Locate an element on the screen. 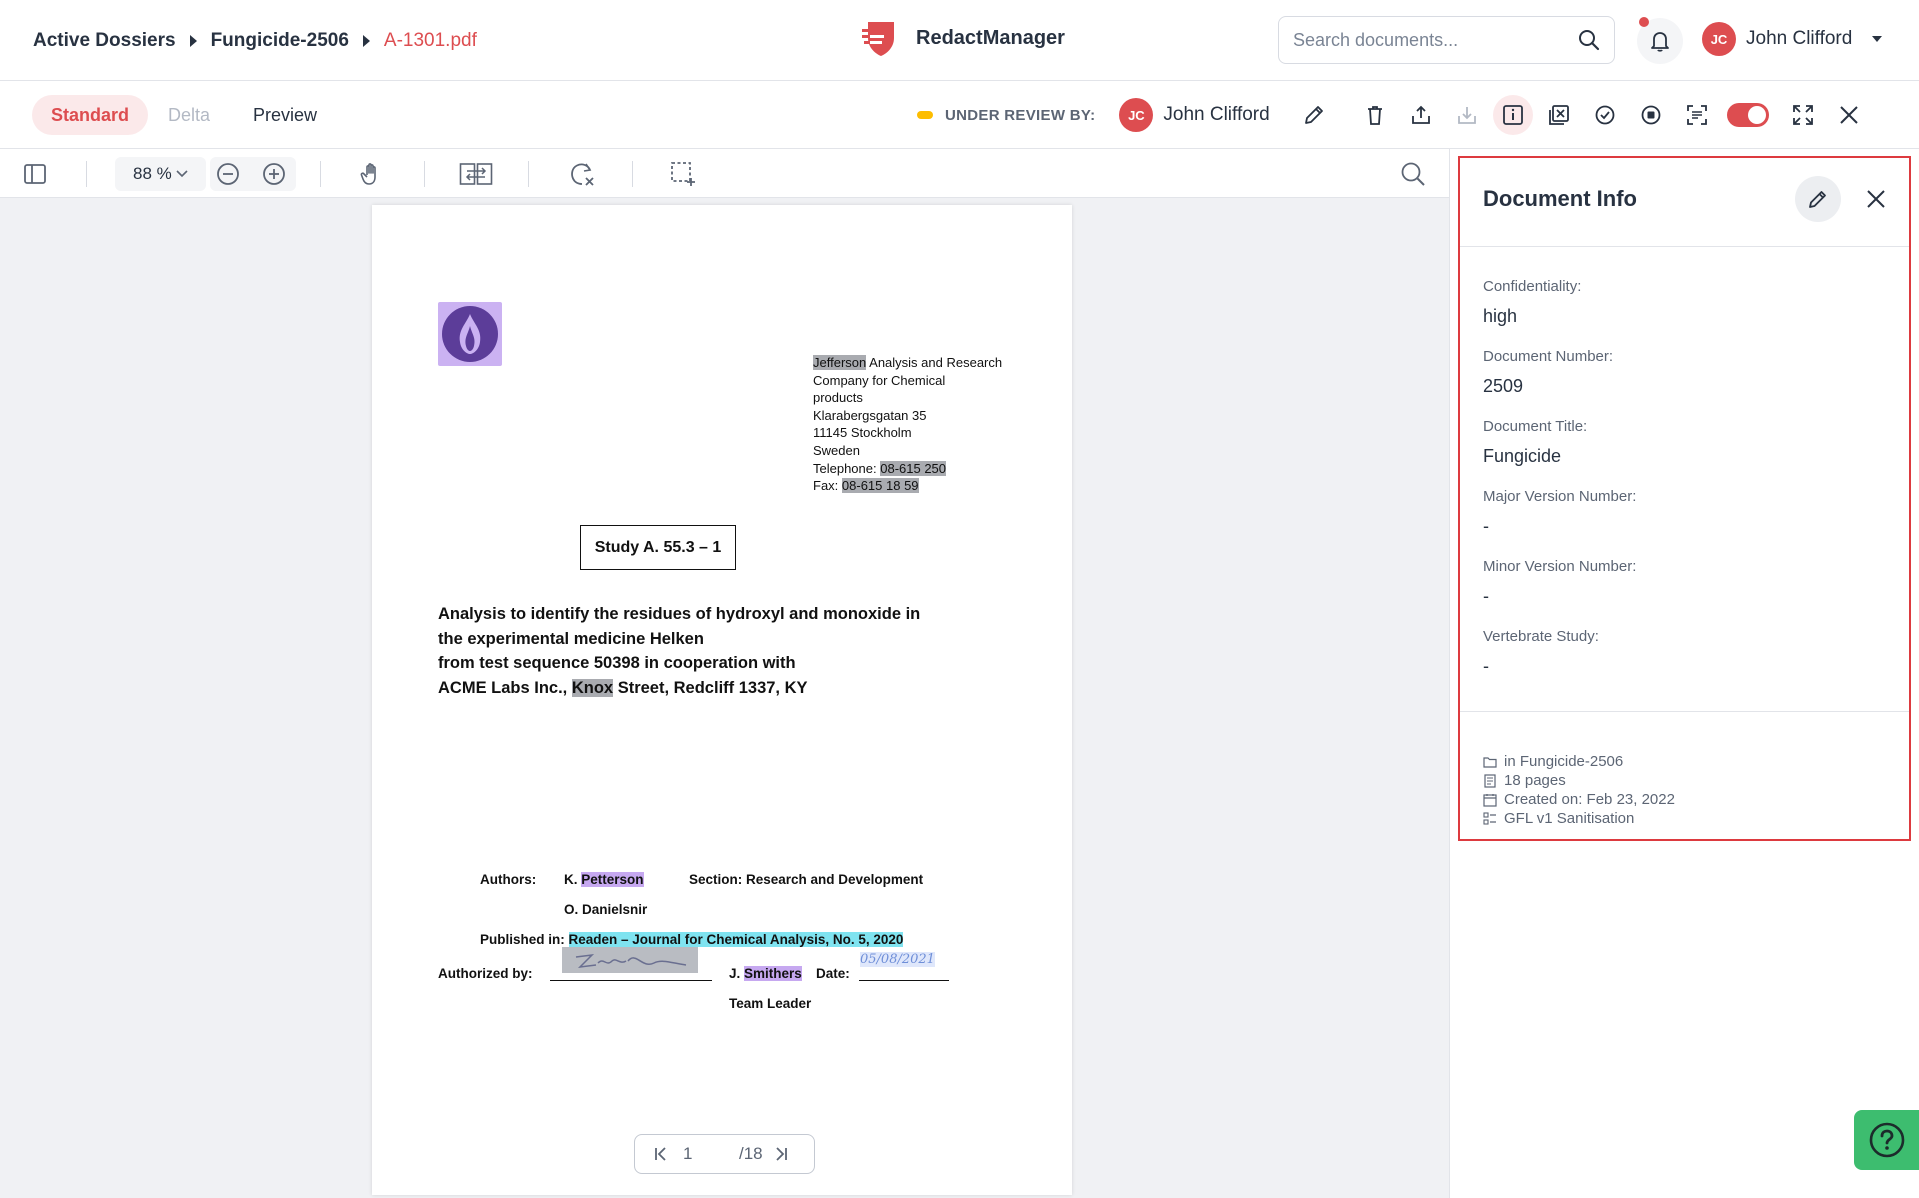 The height and width of the screenshot is (1198, 1919). search-input is located at coordinates (1435, 40).